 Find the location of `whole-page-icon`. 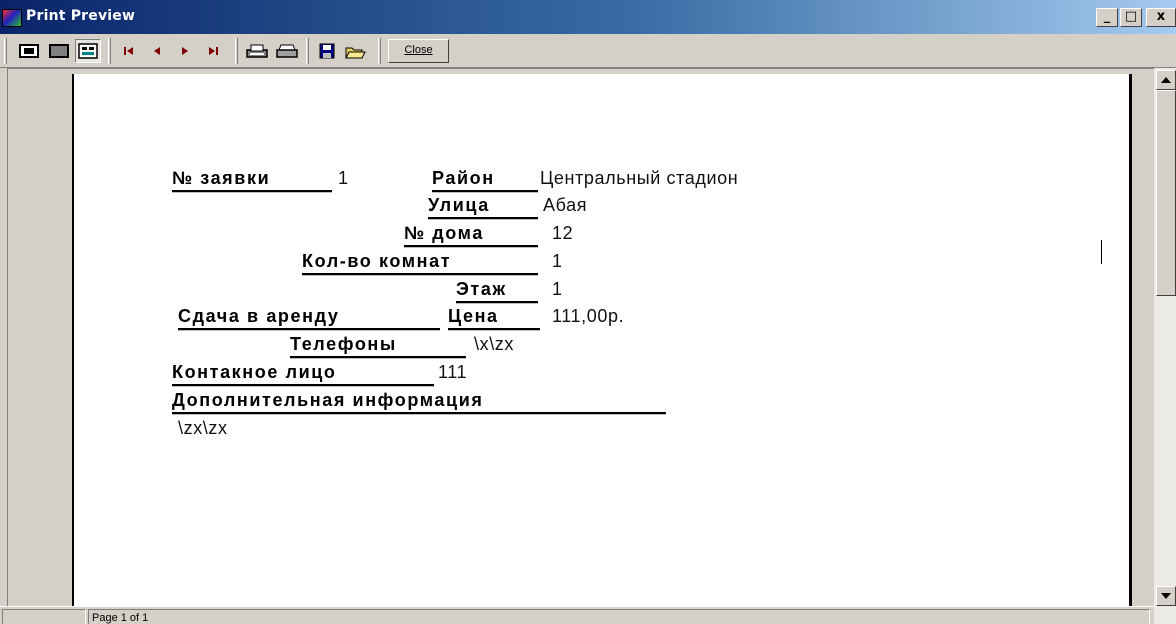

whole-page-icon is located at coordinates (29, 51).